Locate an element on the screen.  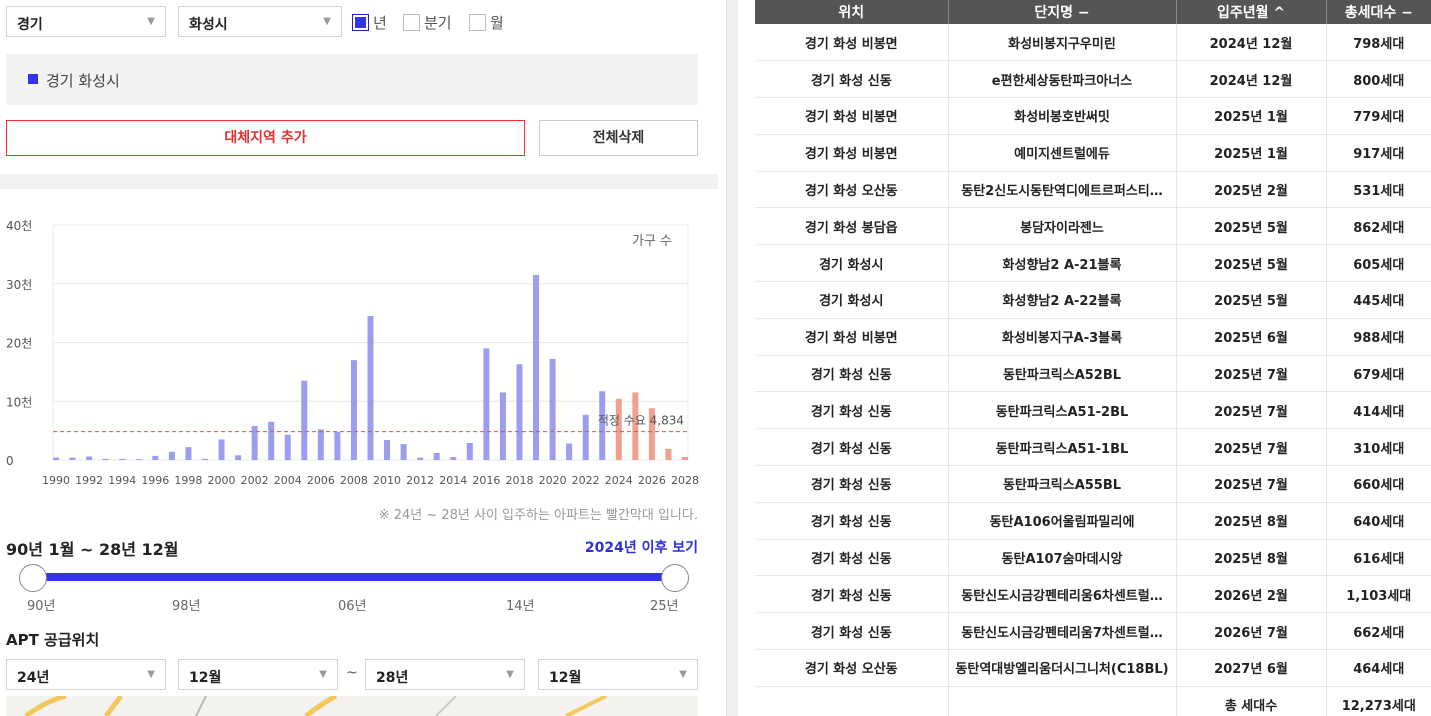
city-select: 화성시 ▼ is located at coordinates (260, 21).